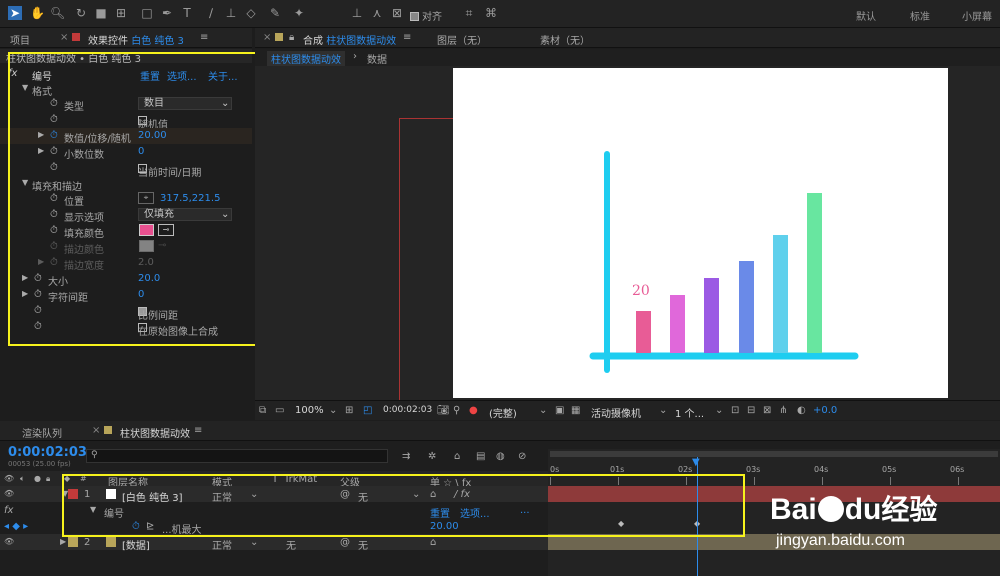 This screenshot has width=1000, height=576. What do you see at coordinates (522, 456) in the screenshot?
I see `graph-editor-icon: ⊘` at bounding box center [522, 456].